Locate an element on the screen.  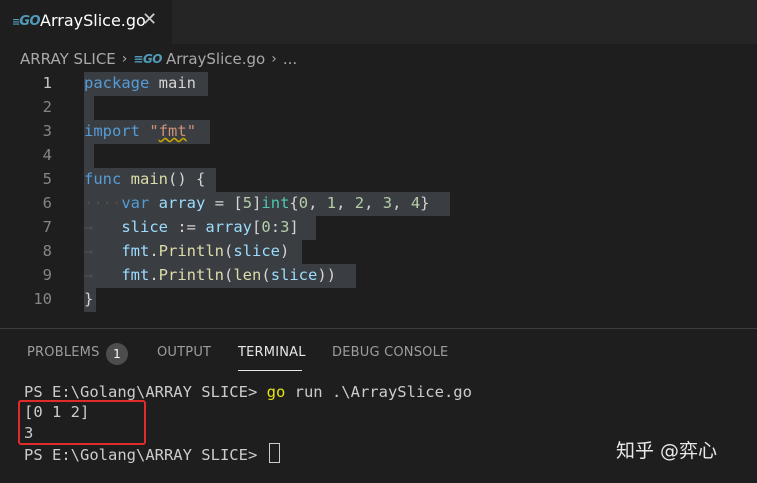
line-number: 3 is located at coordinates (47, 131).